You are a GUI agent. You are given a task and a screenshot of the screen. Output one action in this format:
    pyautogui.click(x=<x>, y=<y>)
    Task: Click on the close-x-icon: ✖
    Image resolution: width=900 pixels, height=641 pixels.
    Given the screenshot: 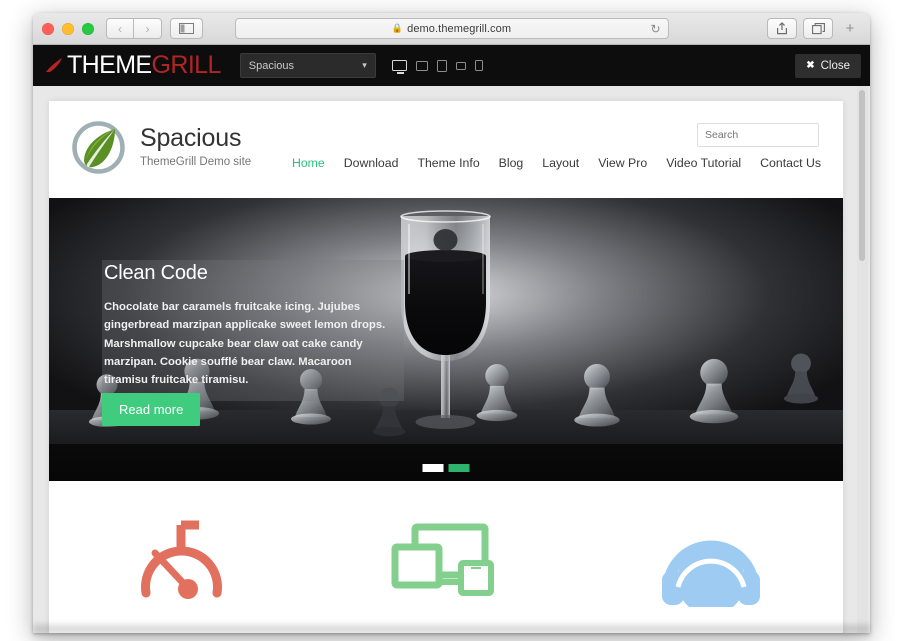 What is the action you would take?
    pyautogui.click(x=810, y=65)
    